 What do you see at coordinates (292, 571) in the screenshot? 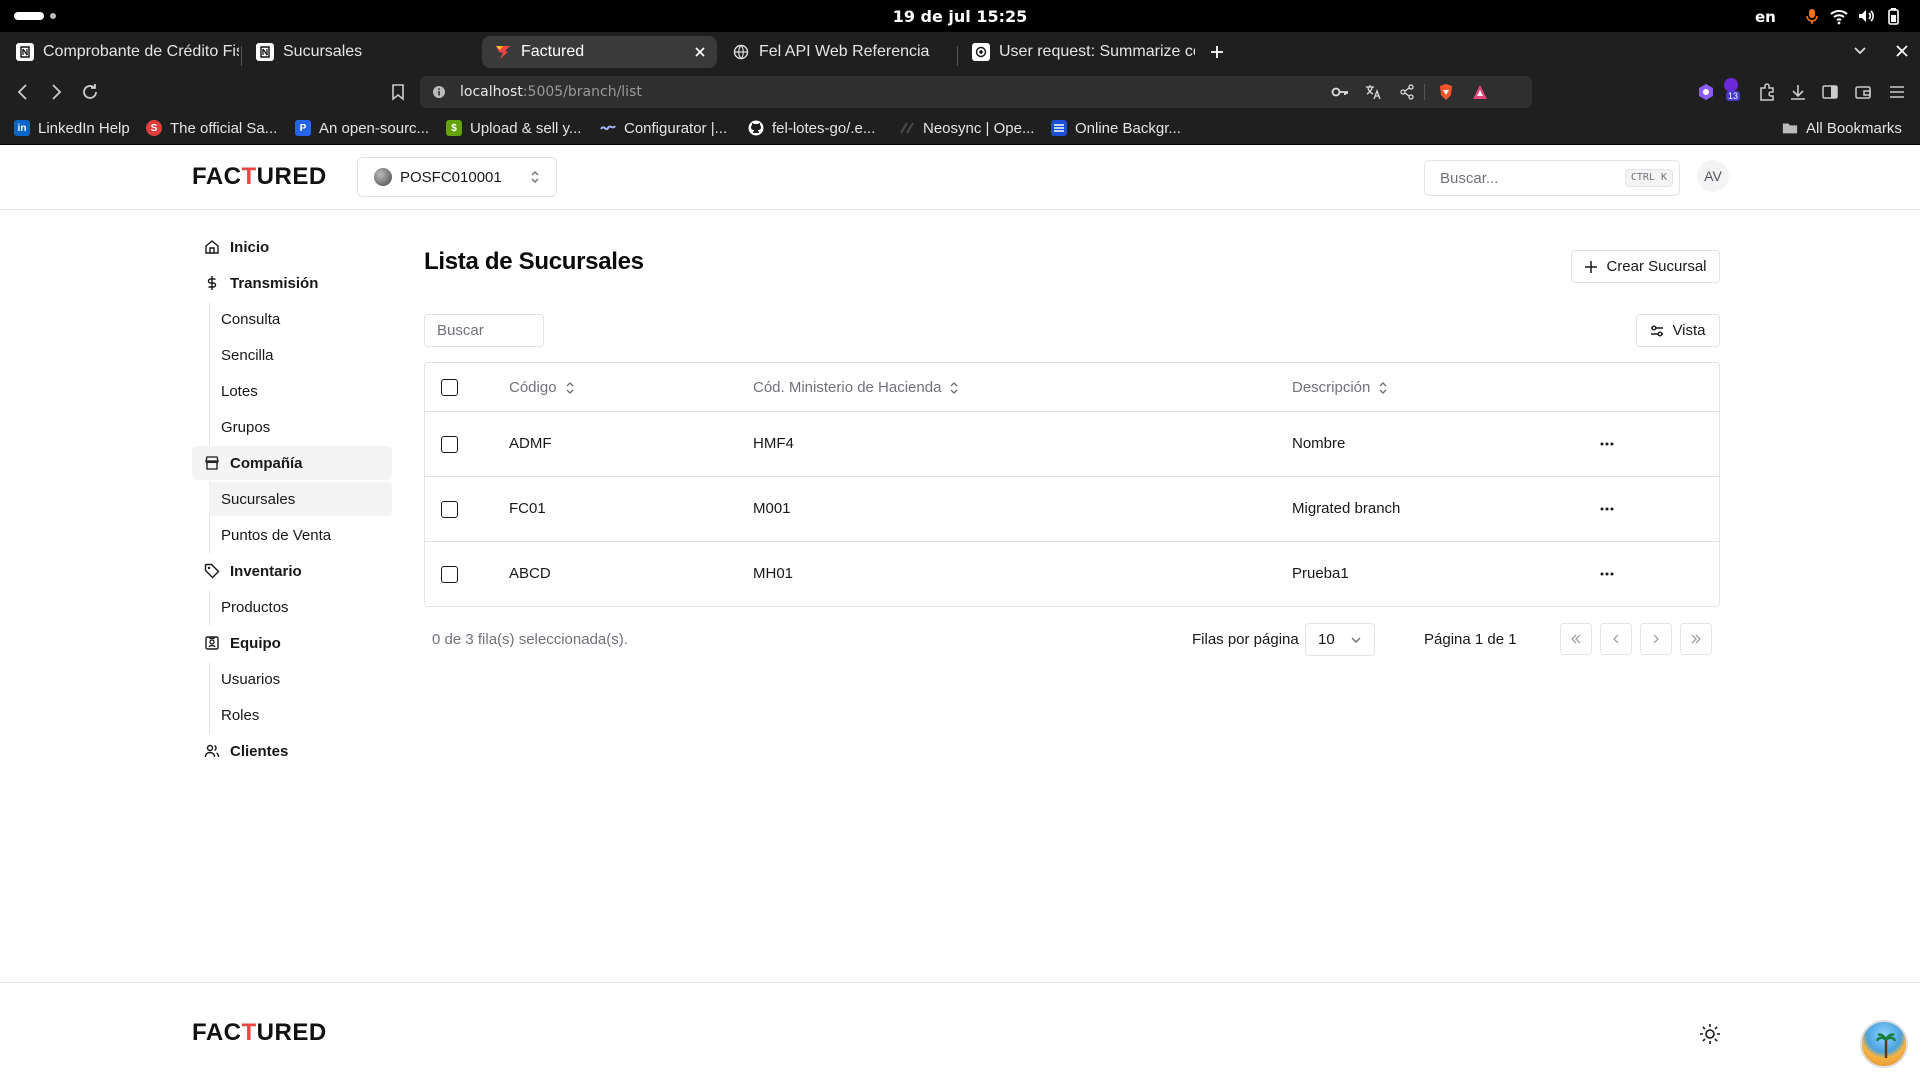
I see `sidebar-item-inventario: Inventario` at bounding box center [292, 571].